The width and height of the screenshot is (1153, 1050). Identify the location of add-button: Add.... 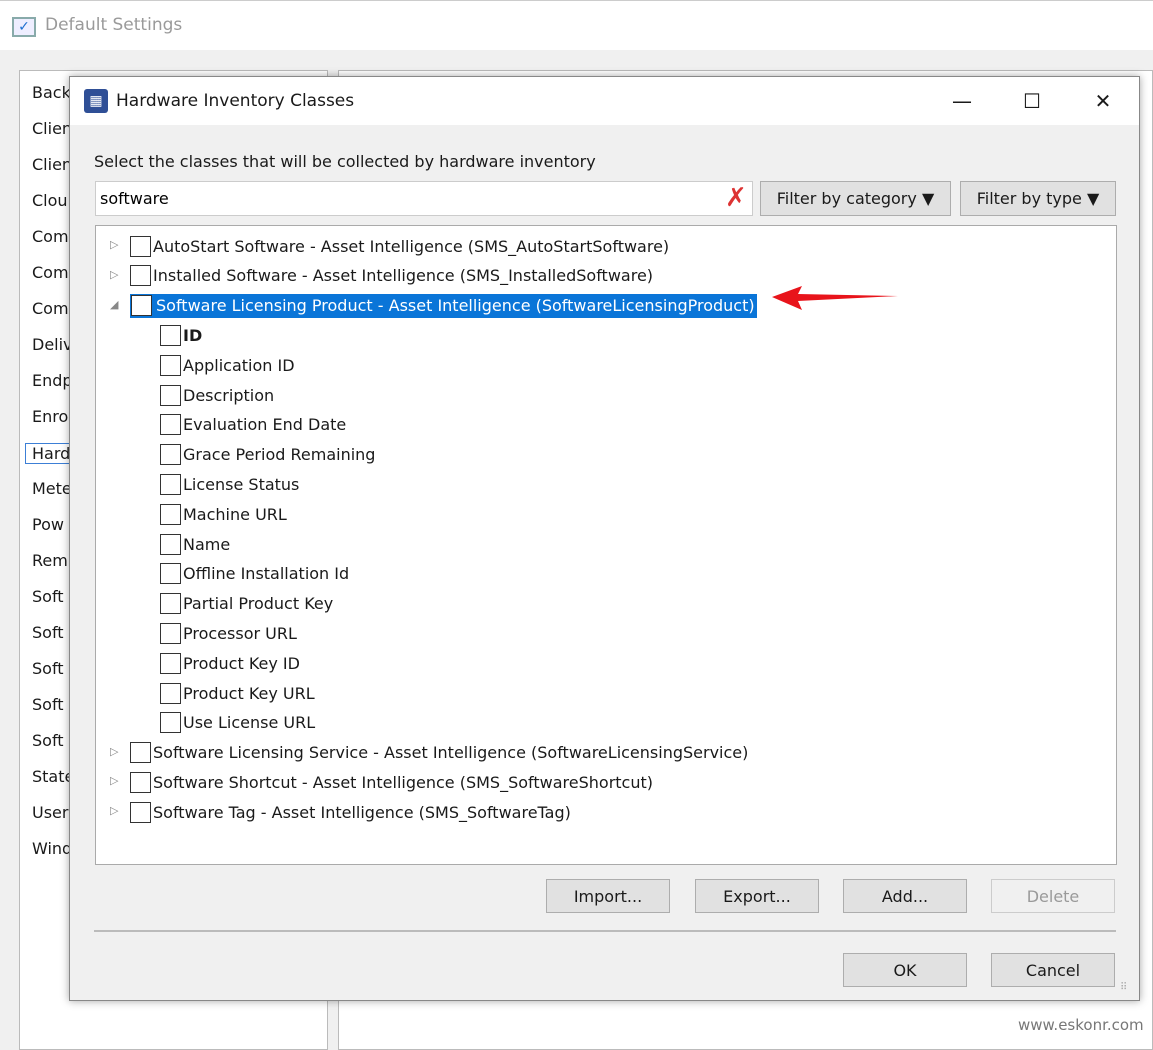
(905, 896).